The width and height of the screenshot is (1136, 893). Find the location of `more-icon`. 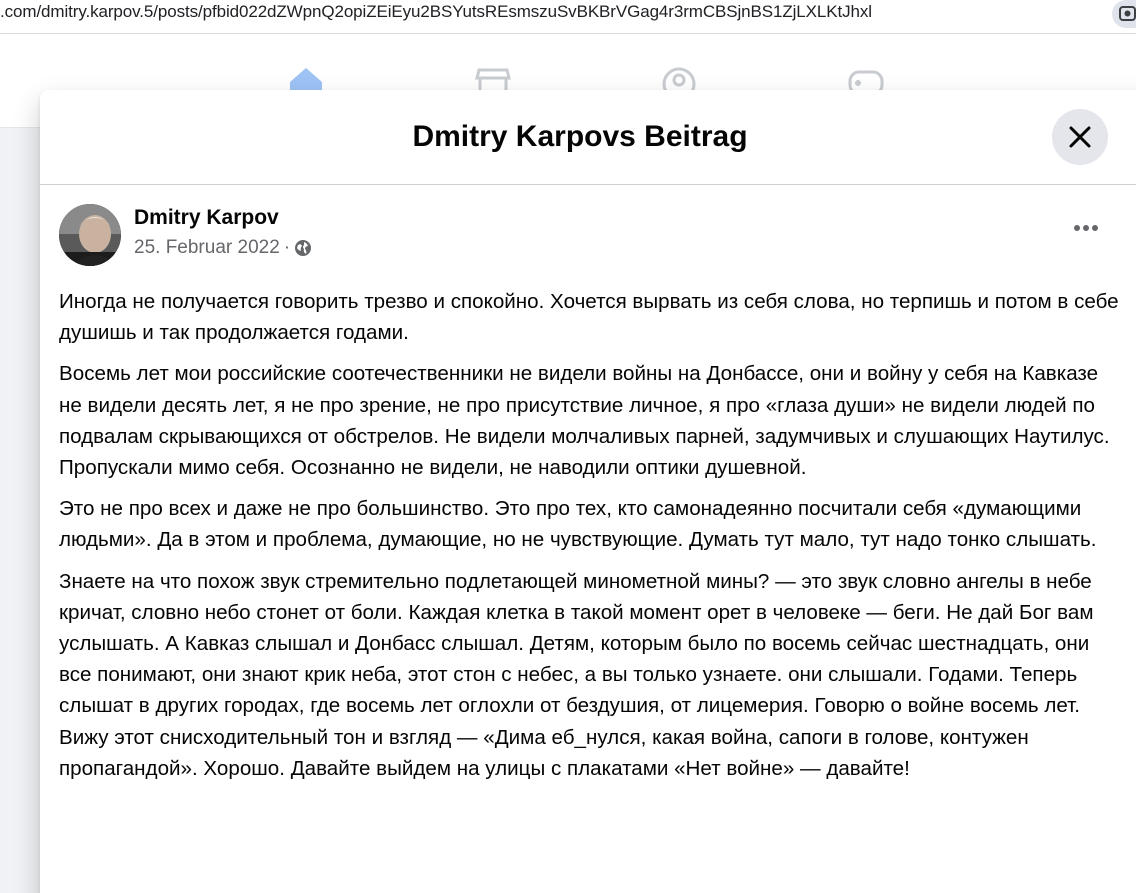

more-icon is located at coordinates (1086, 228).